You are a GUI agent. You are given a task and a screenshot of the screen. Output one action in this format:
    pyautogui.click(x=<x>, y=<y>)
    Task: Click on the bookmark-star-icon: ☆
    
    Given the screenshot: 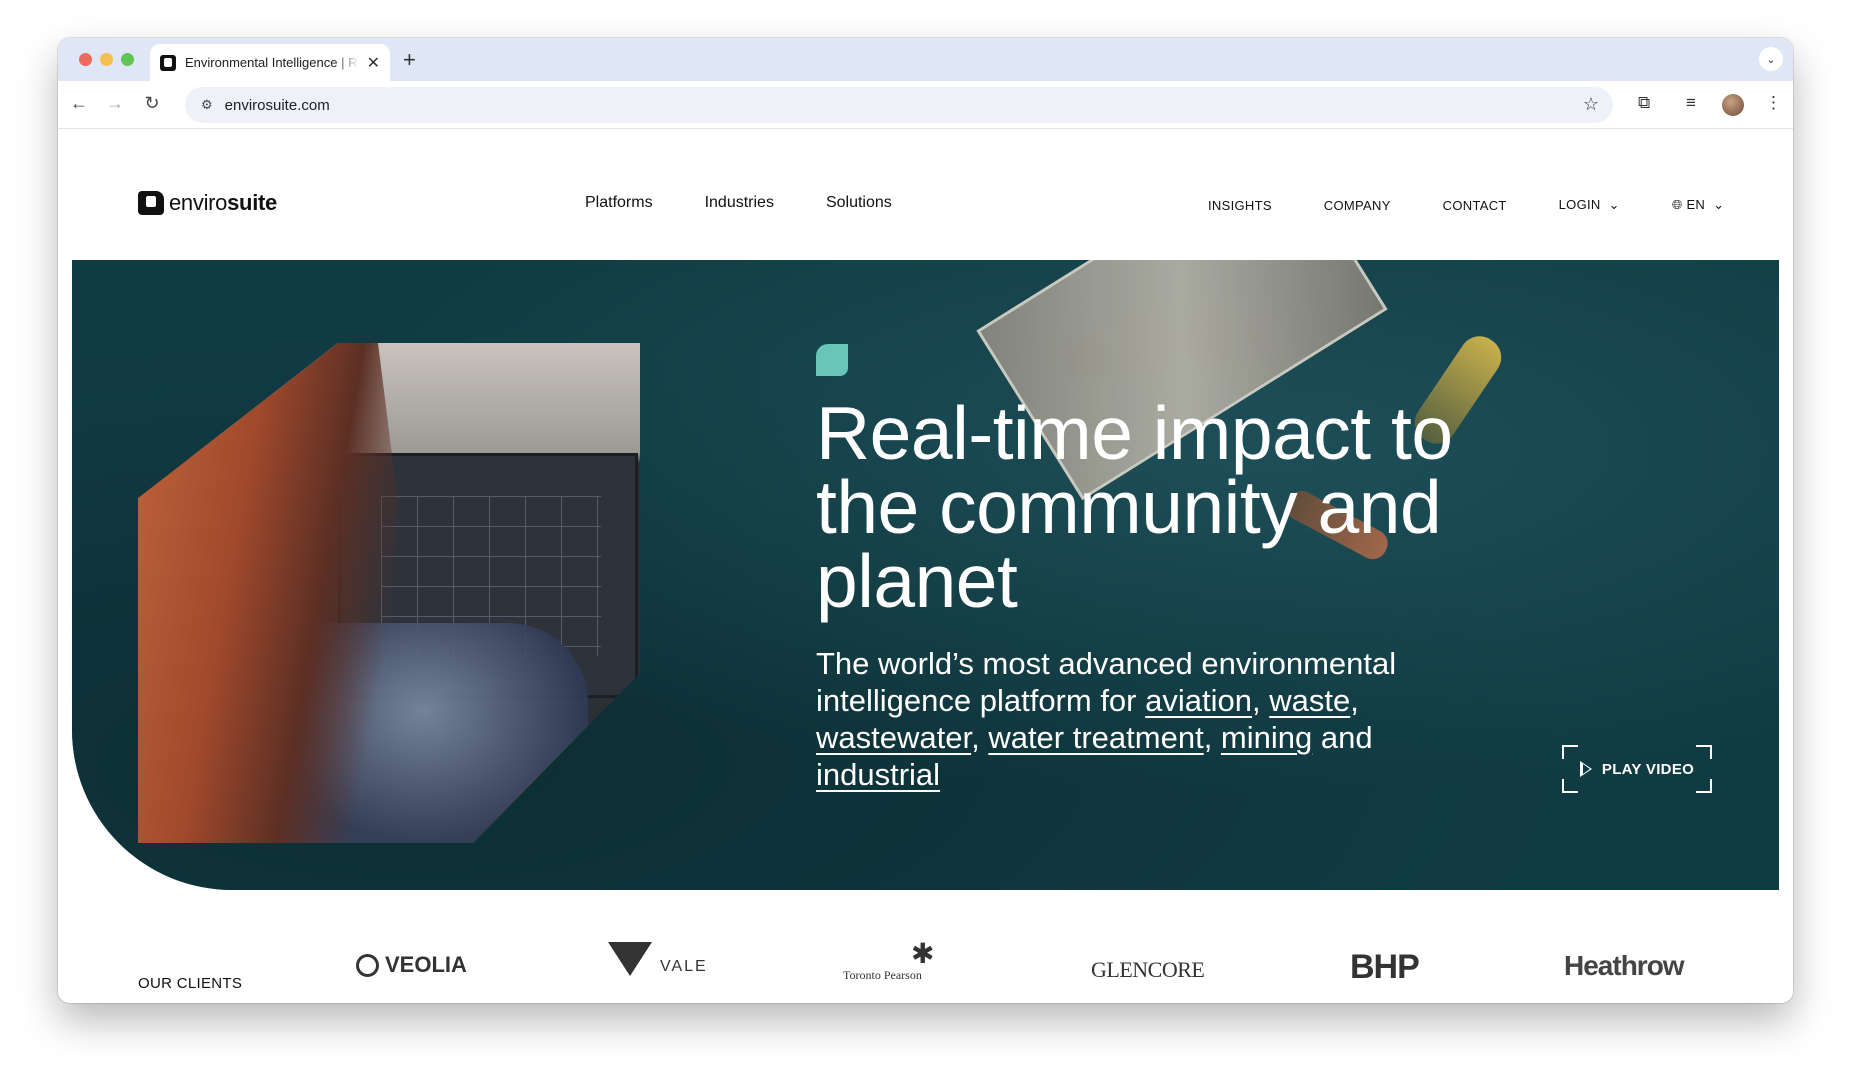 What is the action you would take?
    pyautogui.click(x=1591, y=104)
    